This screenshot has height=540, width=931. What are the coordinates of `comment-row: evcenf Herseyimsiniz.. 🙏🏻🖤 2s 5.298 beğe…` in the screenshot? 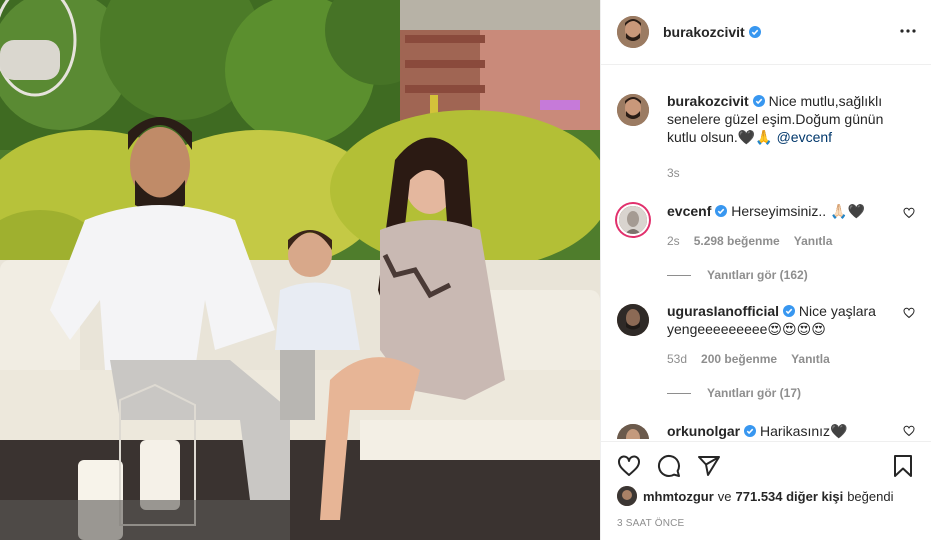 It's located at (766, 216).